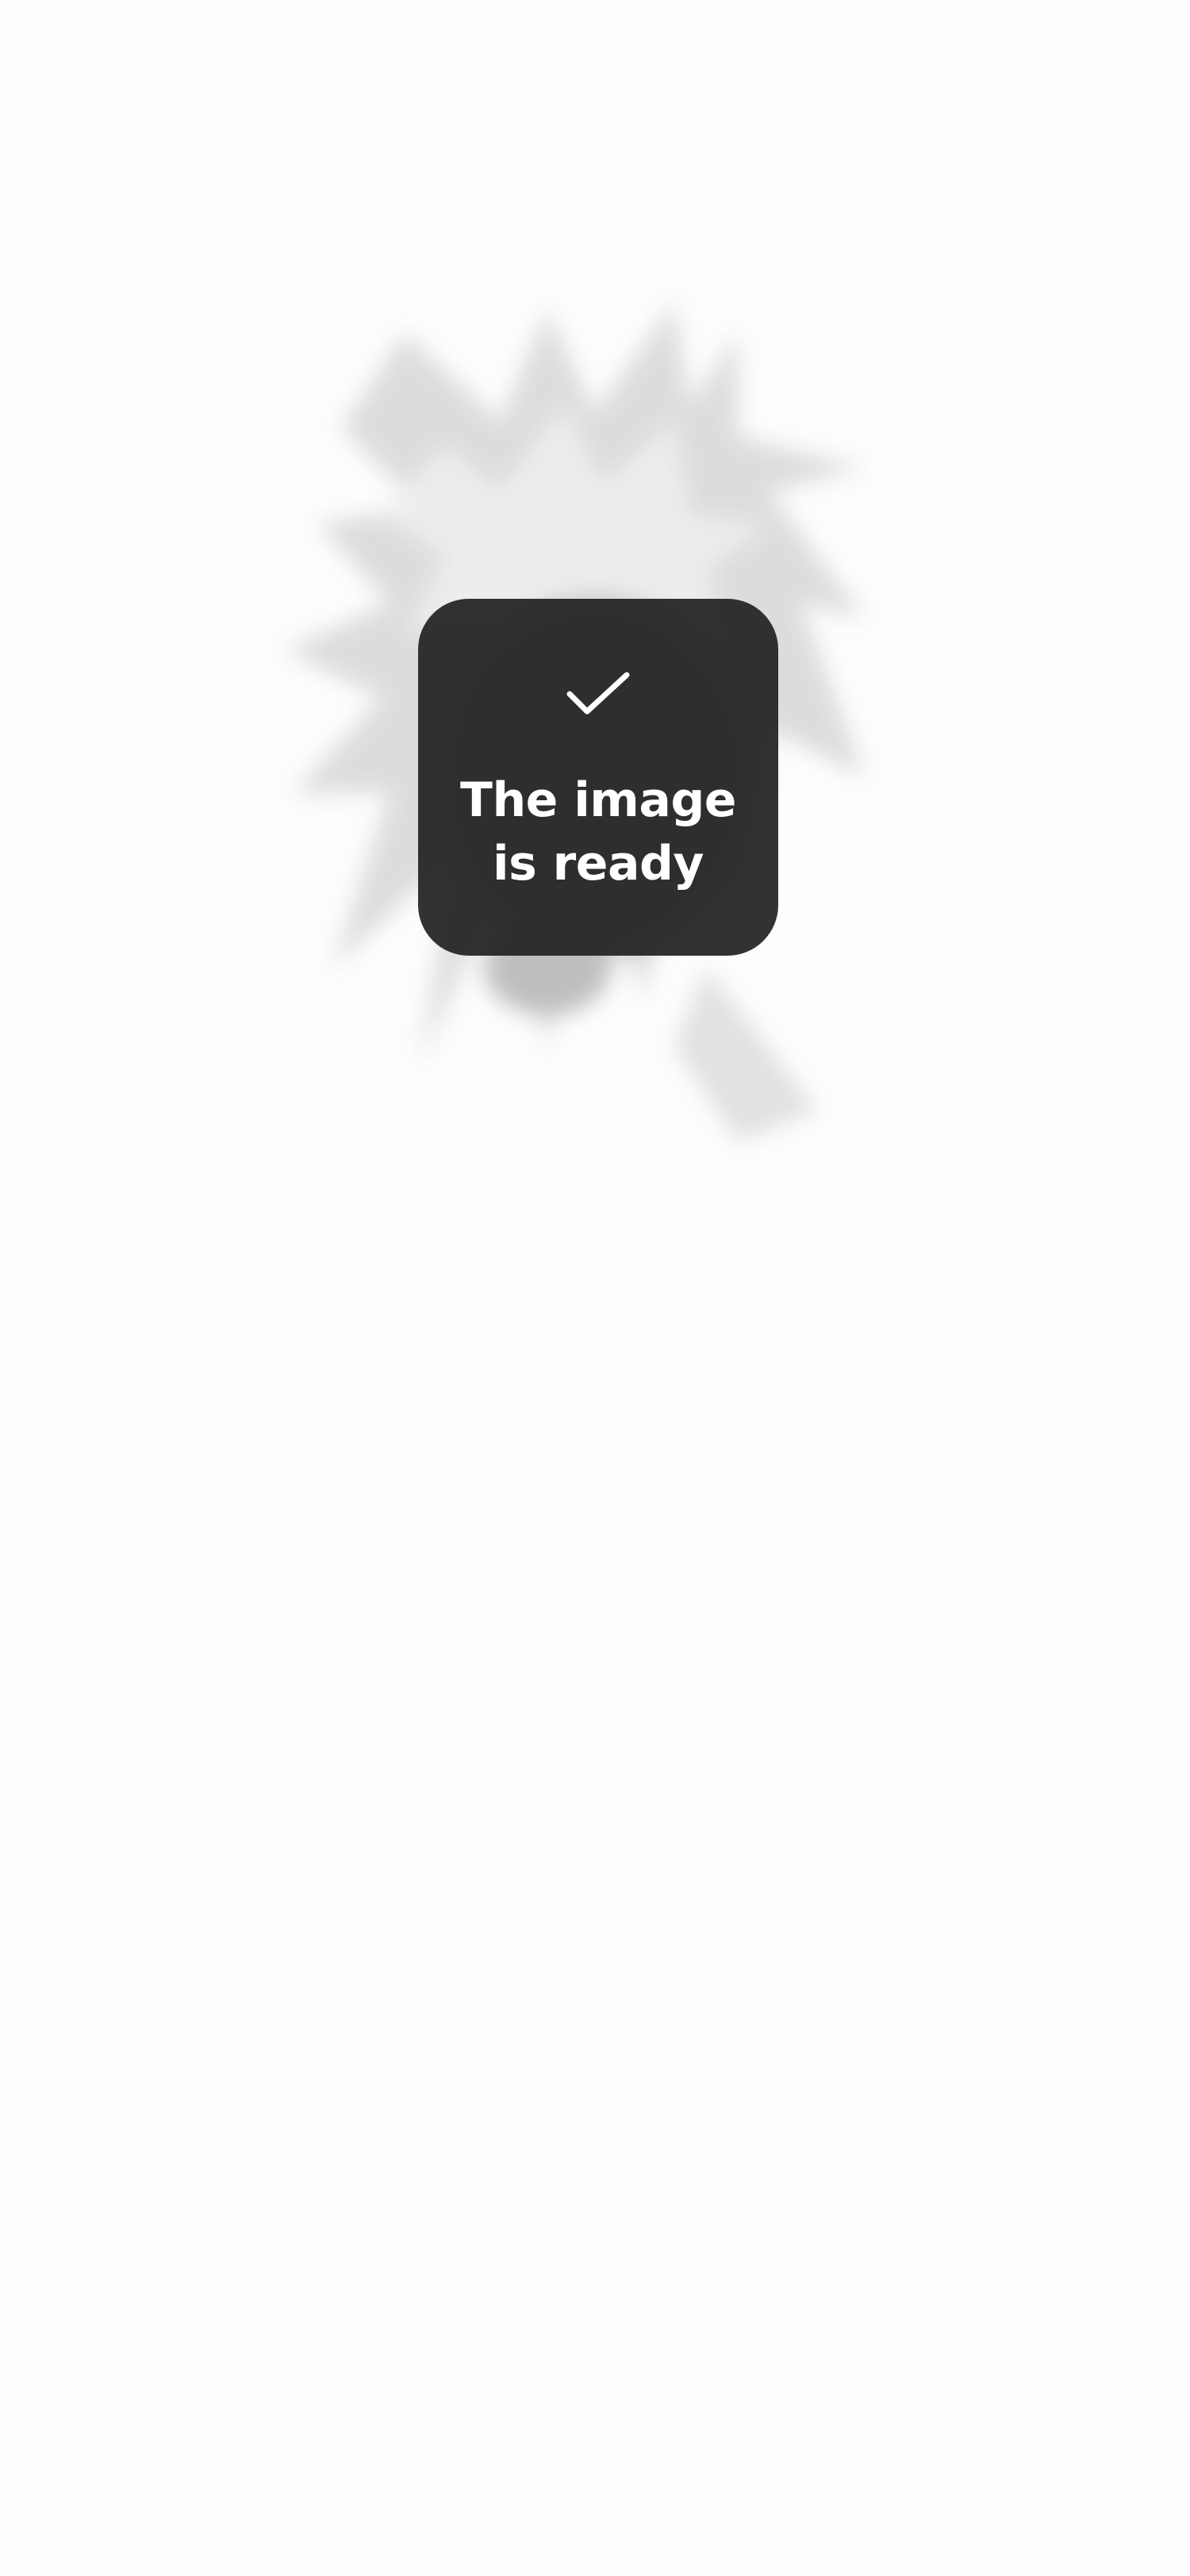 The height and width of the screenshot is (2576, 1190). What do you see at coordinates (598, 832) in the screenshot?
I see `toast-message: The image is ready` at bounding box center [598, 832].